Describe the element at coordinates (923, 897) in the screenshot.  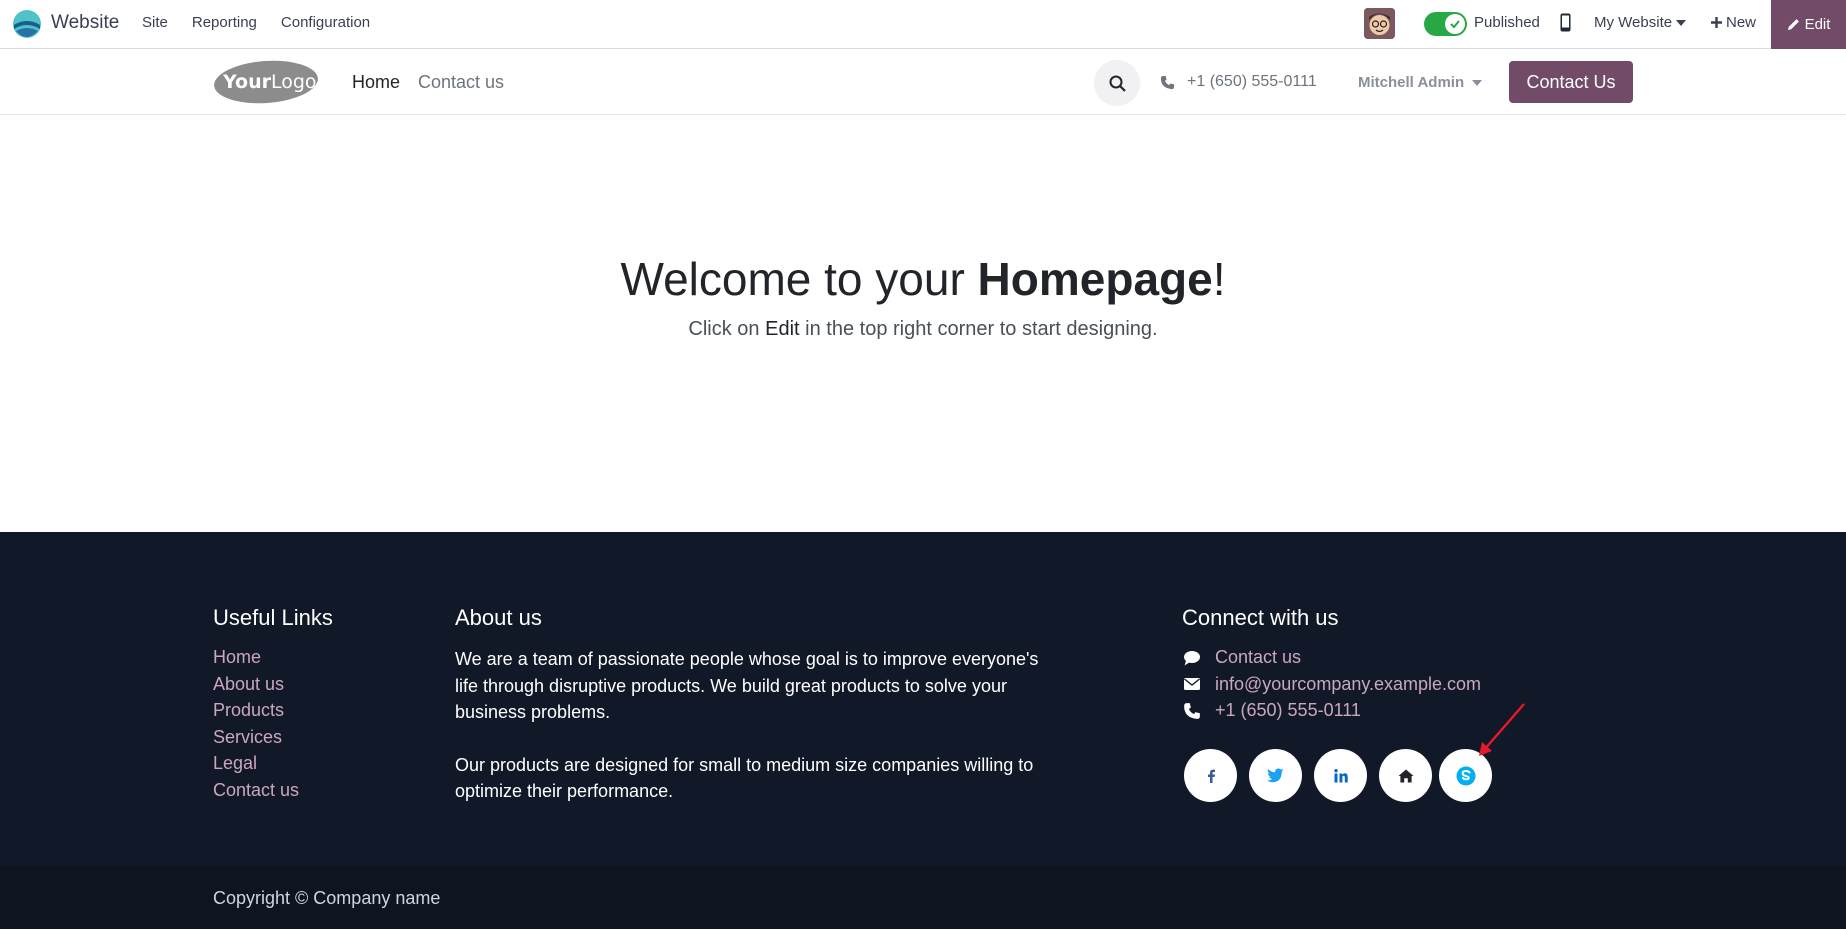
I see `copyright-bar: Copyright © Company name` at that location.